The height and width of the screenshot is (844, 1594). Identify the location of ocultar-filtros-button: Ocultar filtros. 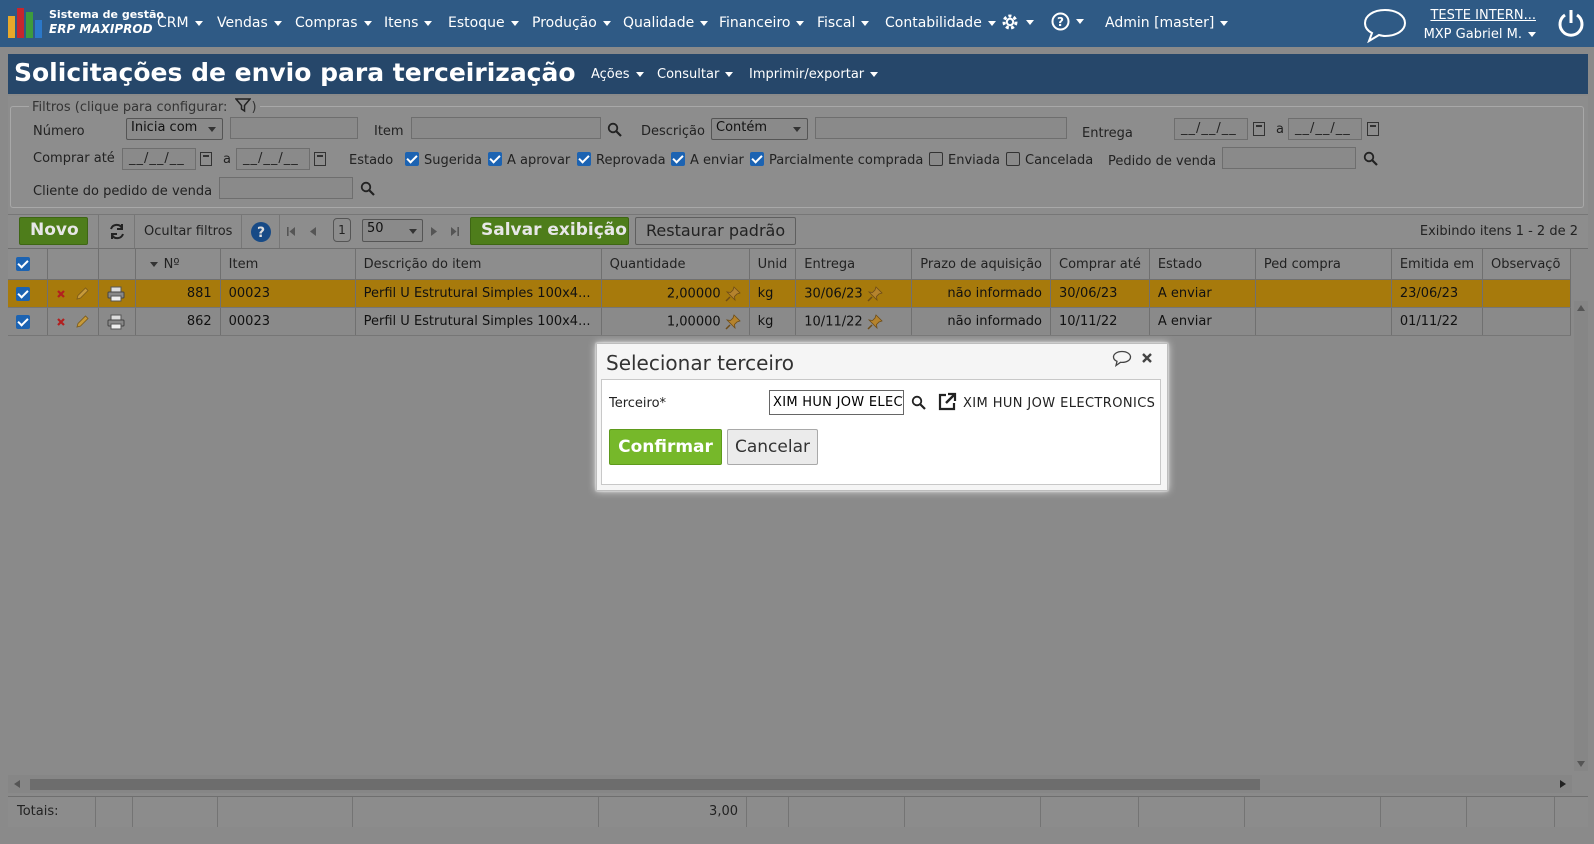
(188, 231).